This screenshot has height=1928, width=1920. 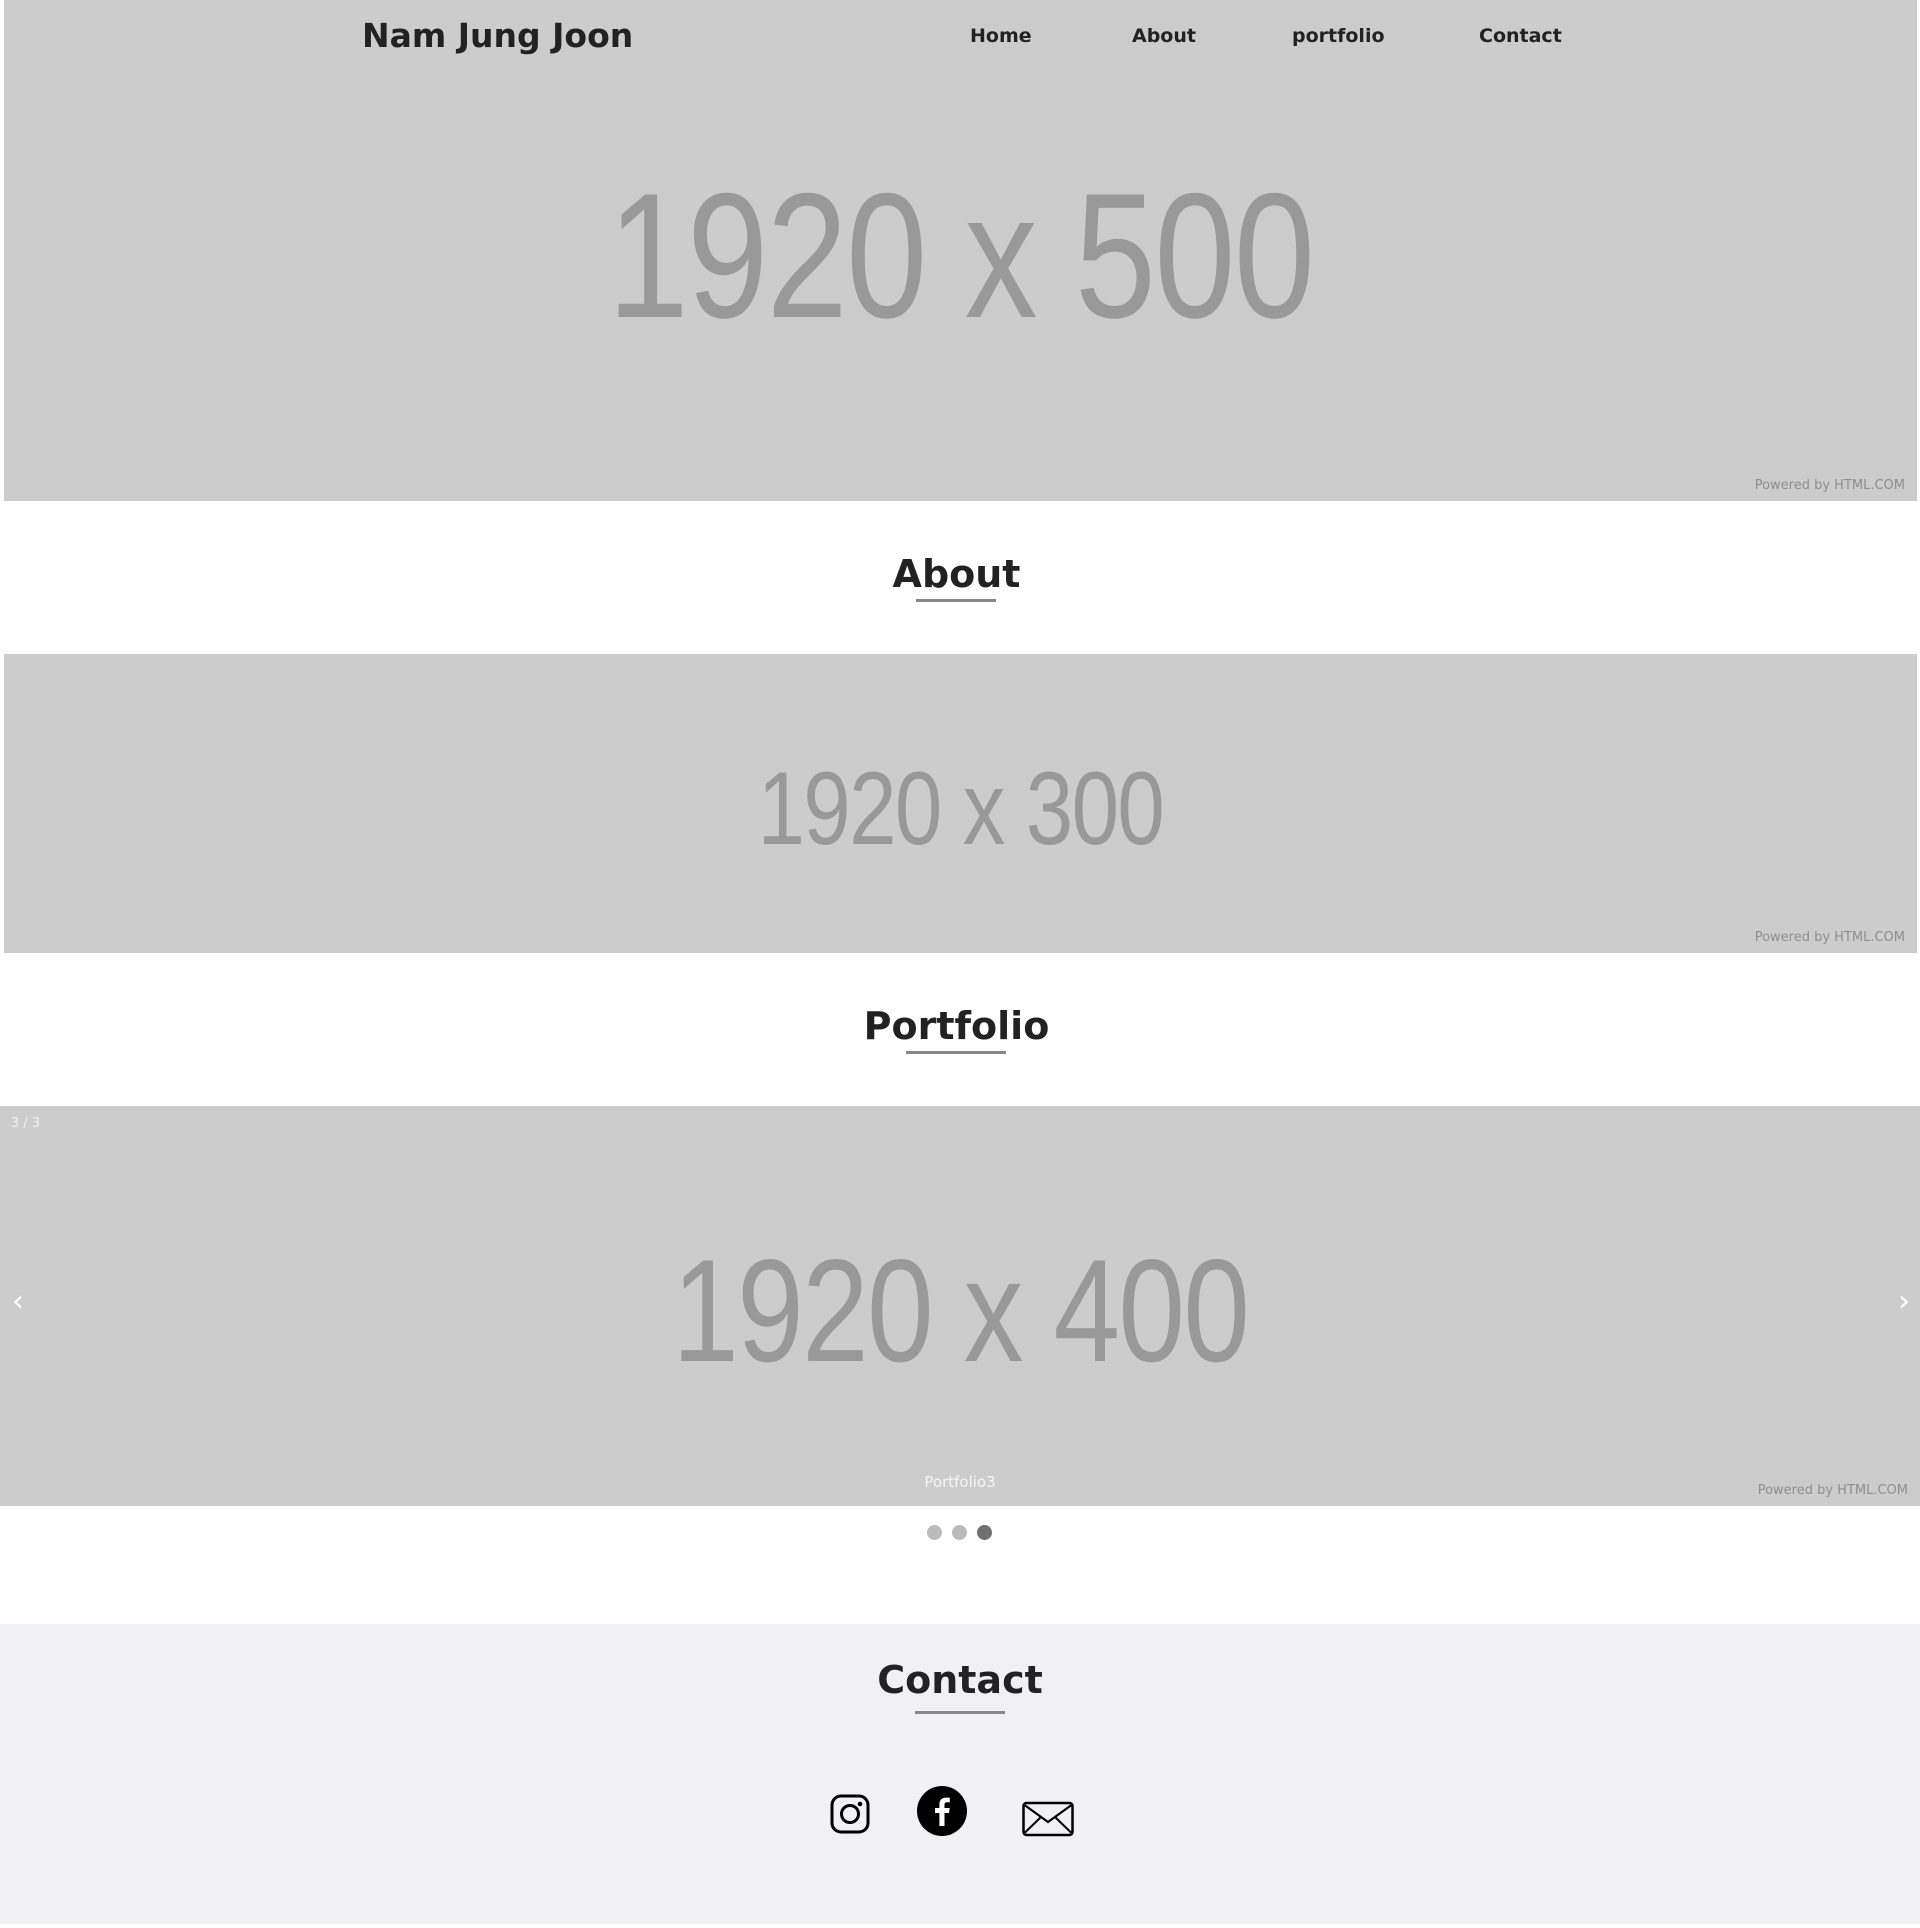 What do you see at coordinates (18, 1301) in the screenshot?
I see `slider-prev-button: ‹` at bounding box center [18, 1301].